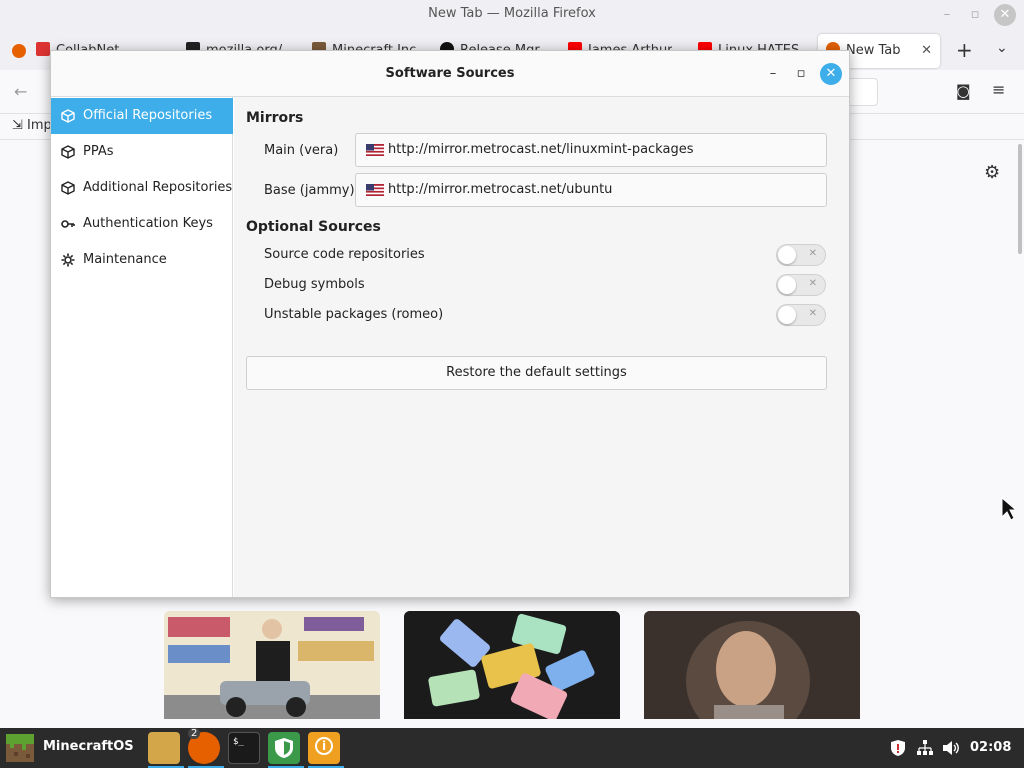  I want to click on hamburger-menu-icon: ≡, so click(998, 89).